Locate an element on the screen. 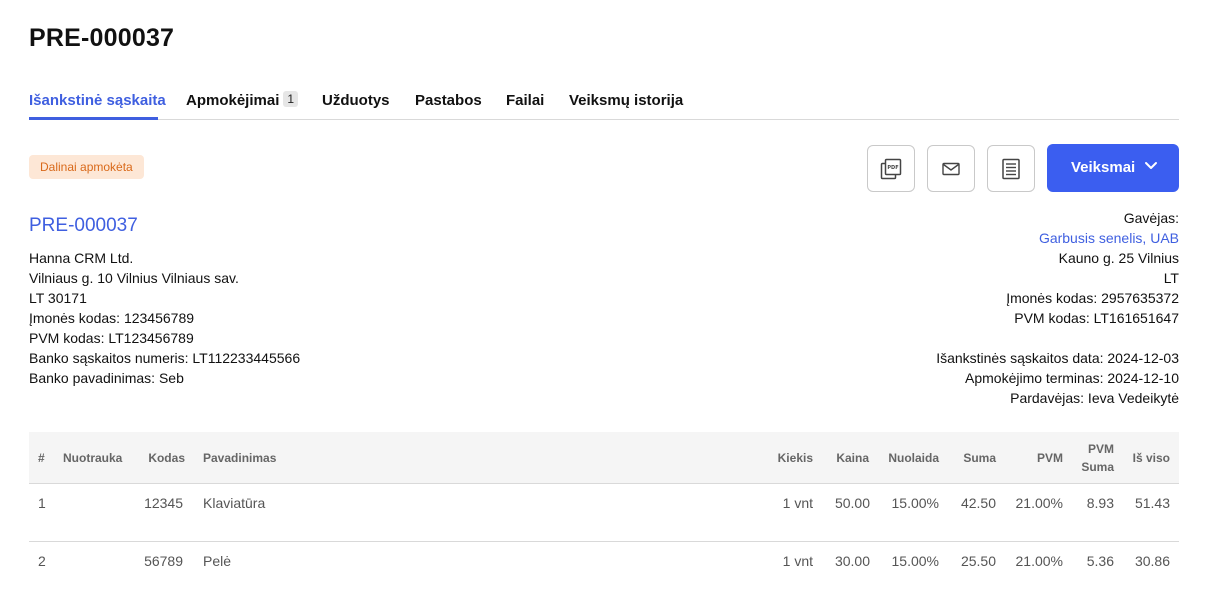  seller-name: Hanna CRM Ltd. is located at coordinates (81, 258).